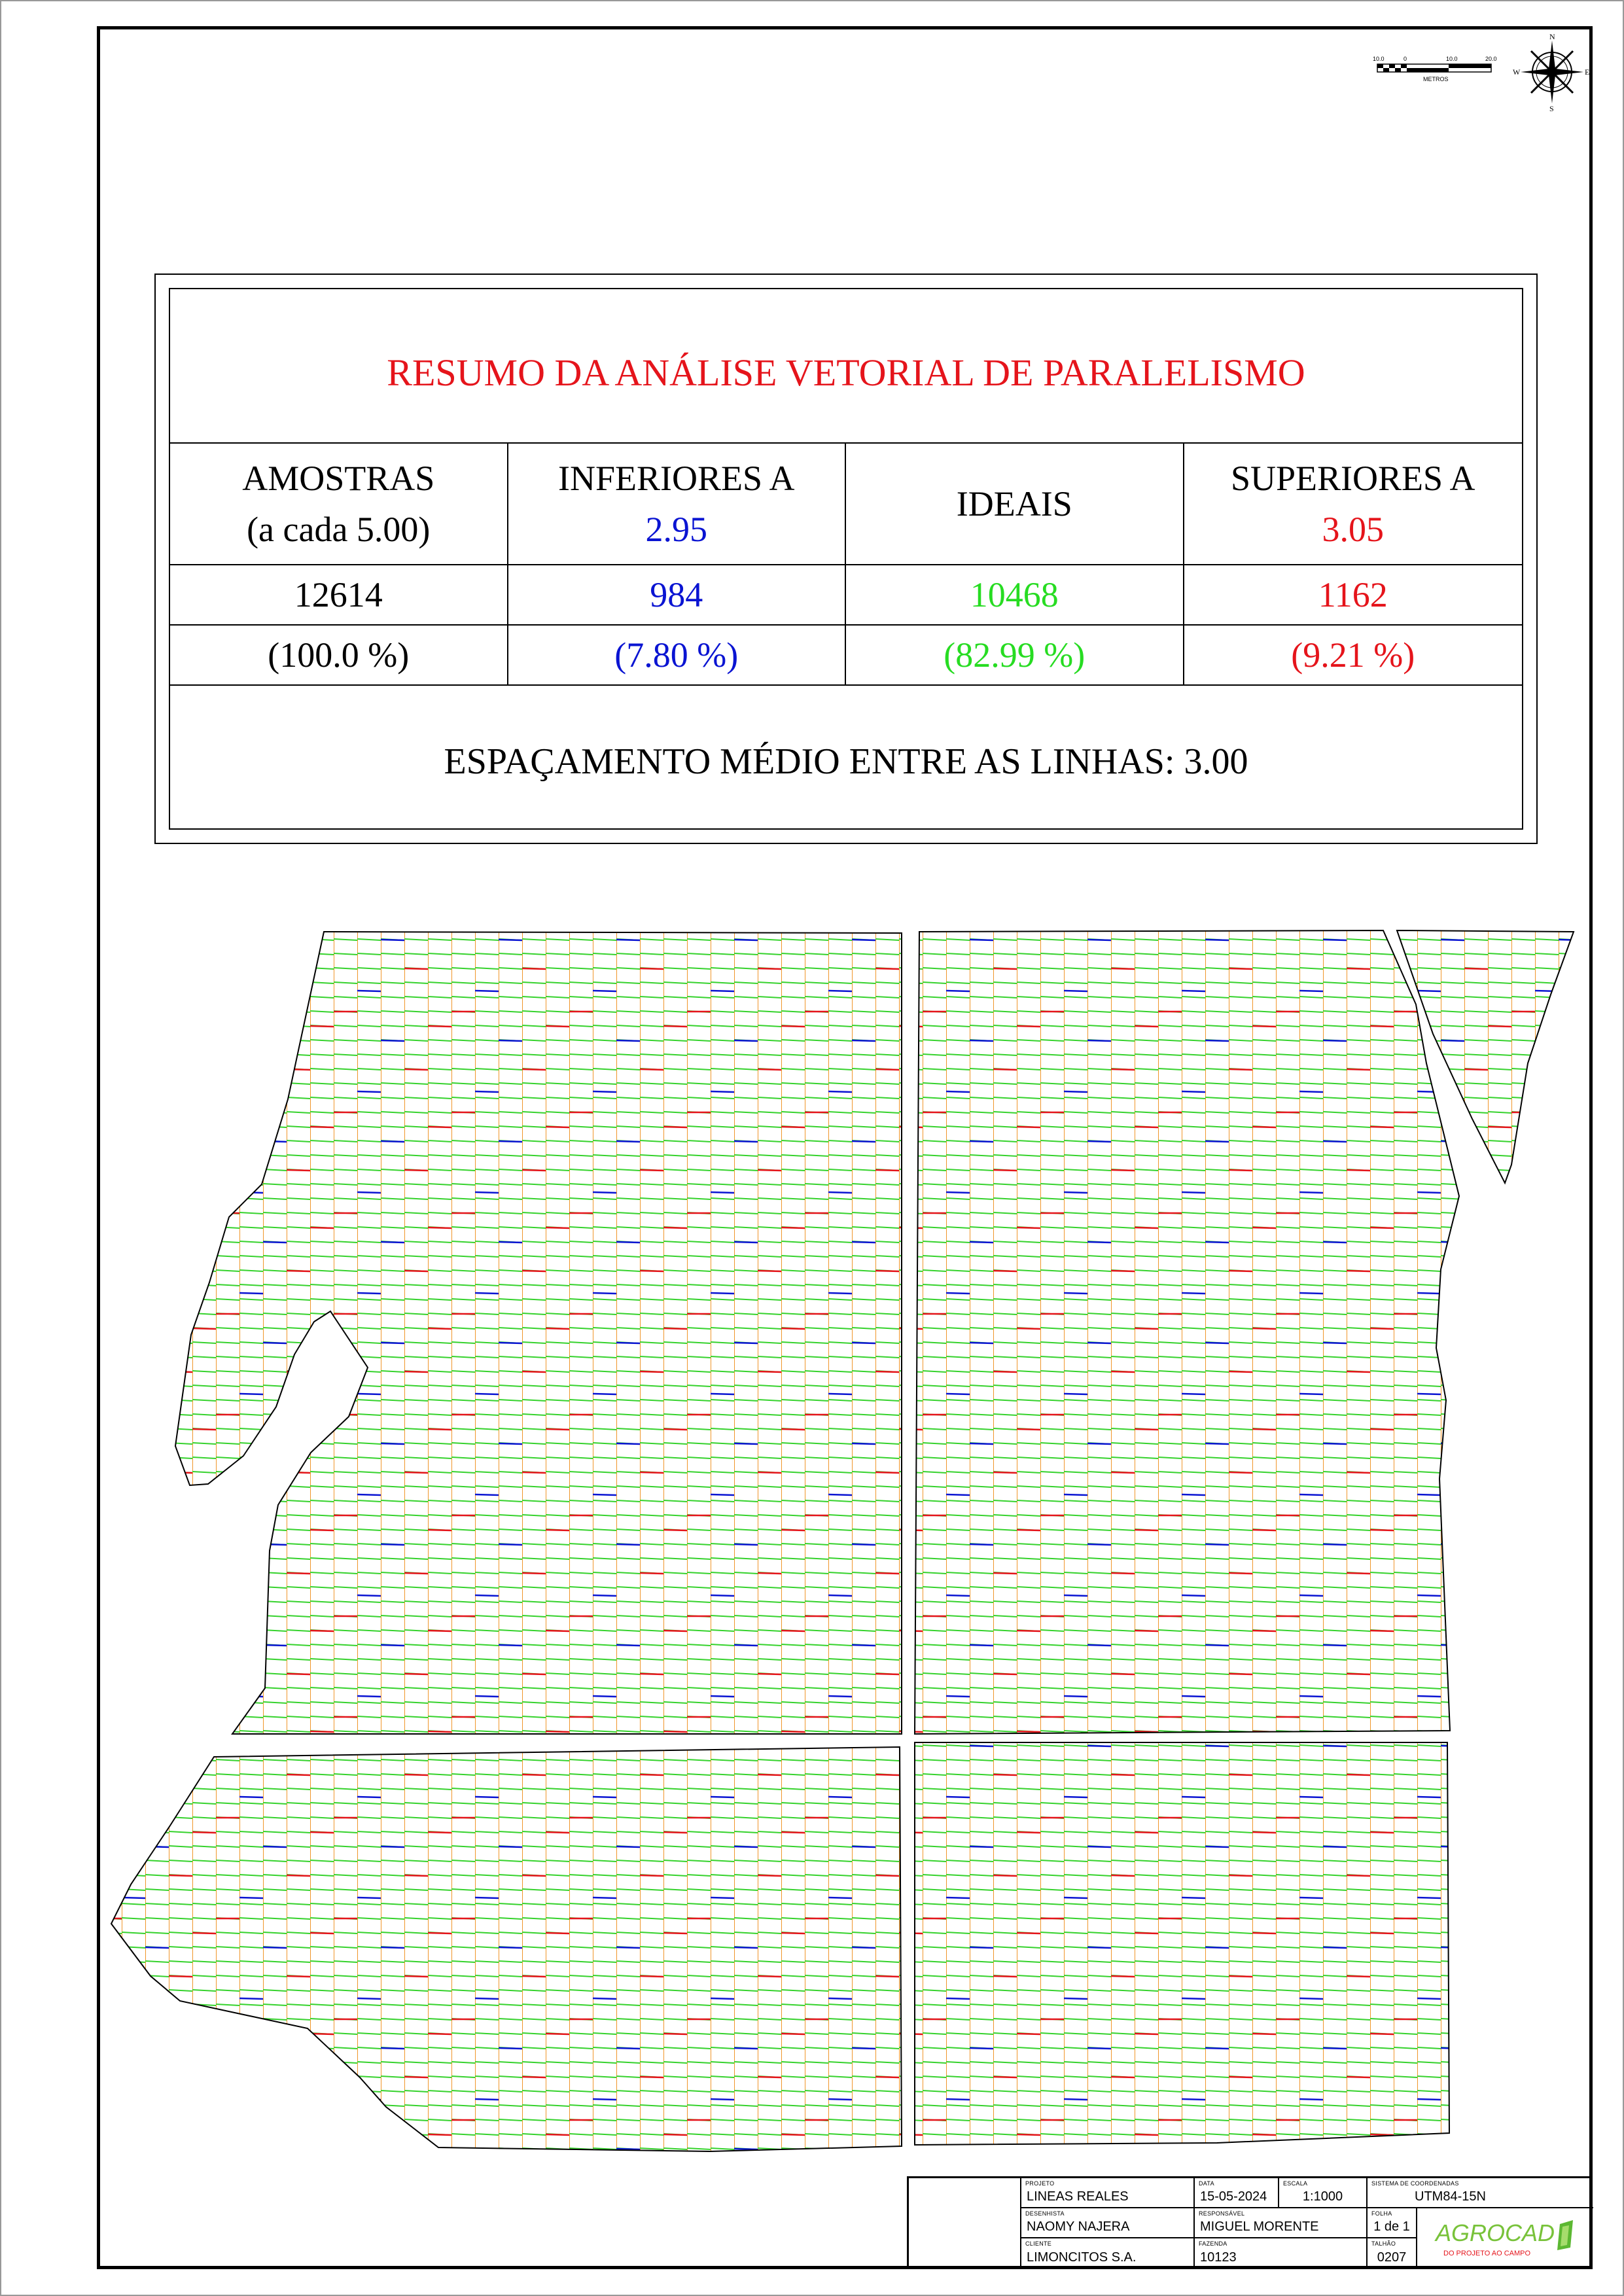 This screenshot has height=2296, width=1624. What do you see at coordinates (1353, 529) in the screenshot?
I see `upper-threshold: 3.05` at bounding box center [1353, 529].